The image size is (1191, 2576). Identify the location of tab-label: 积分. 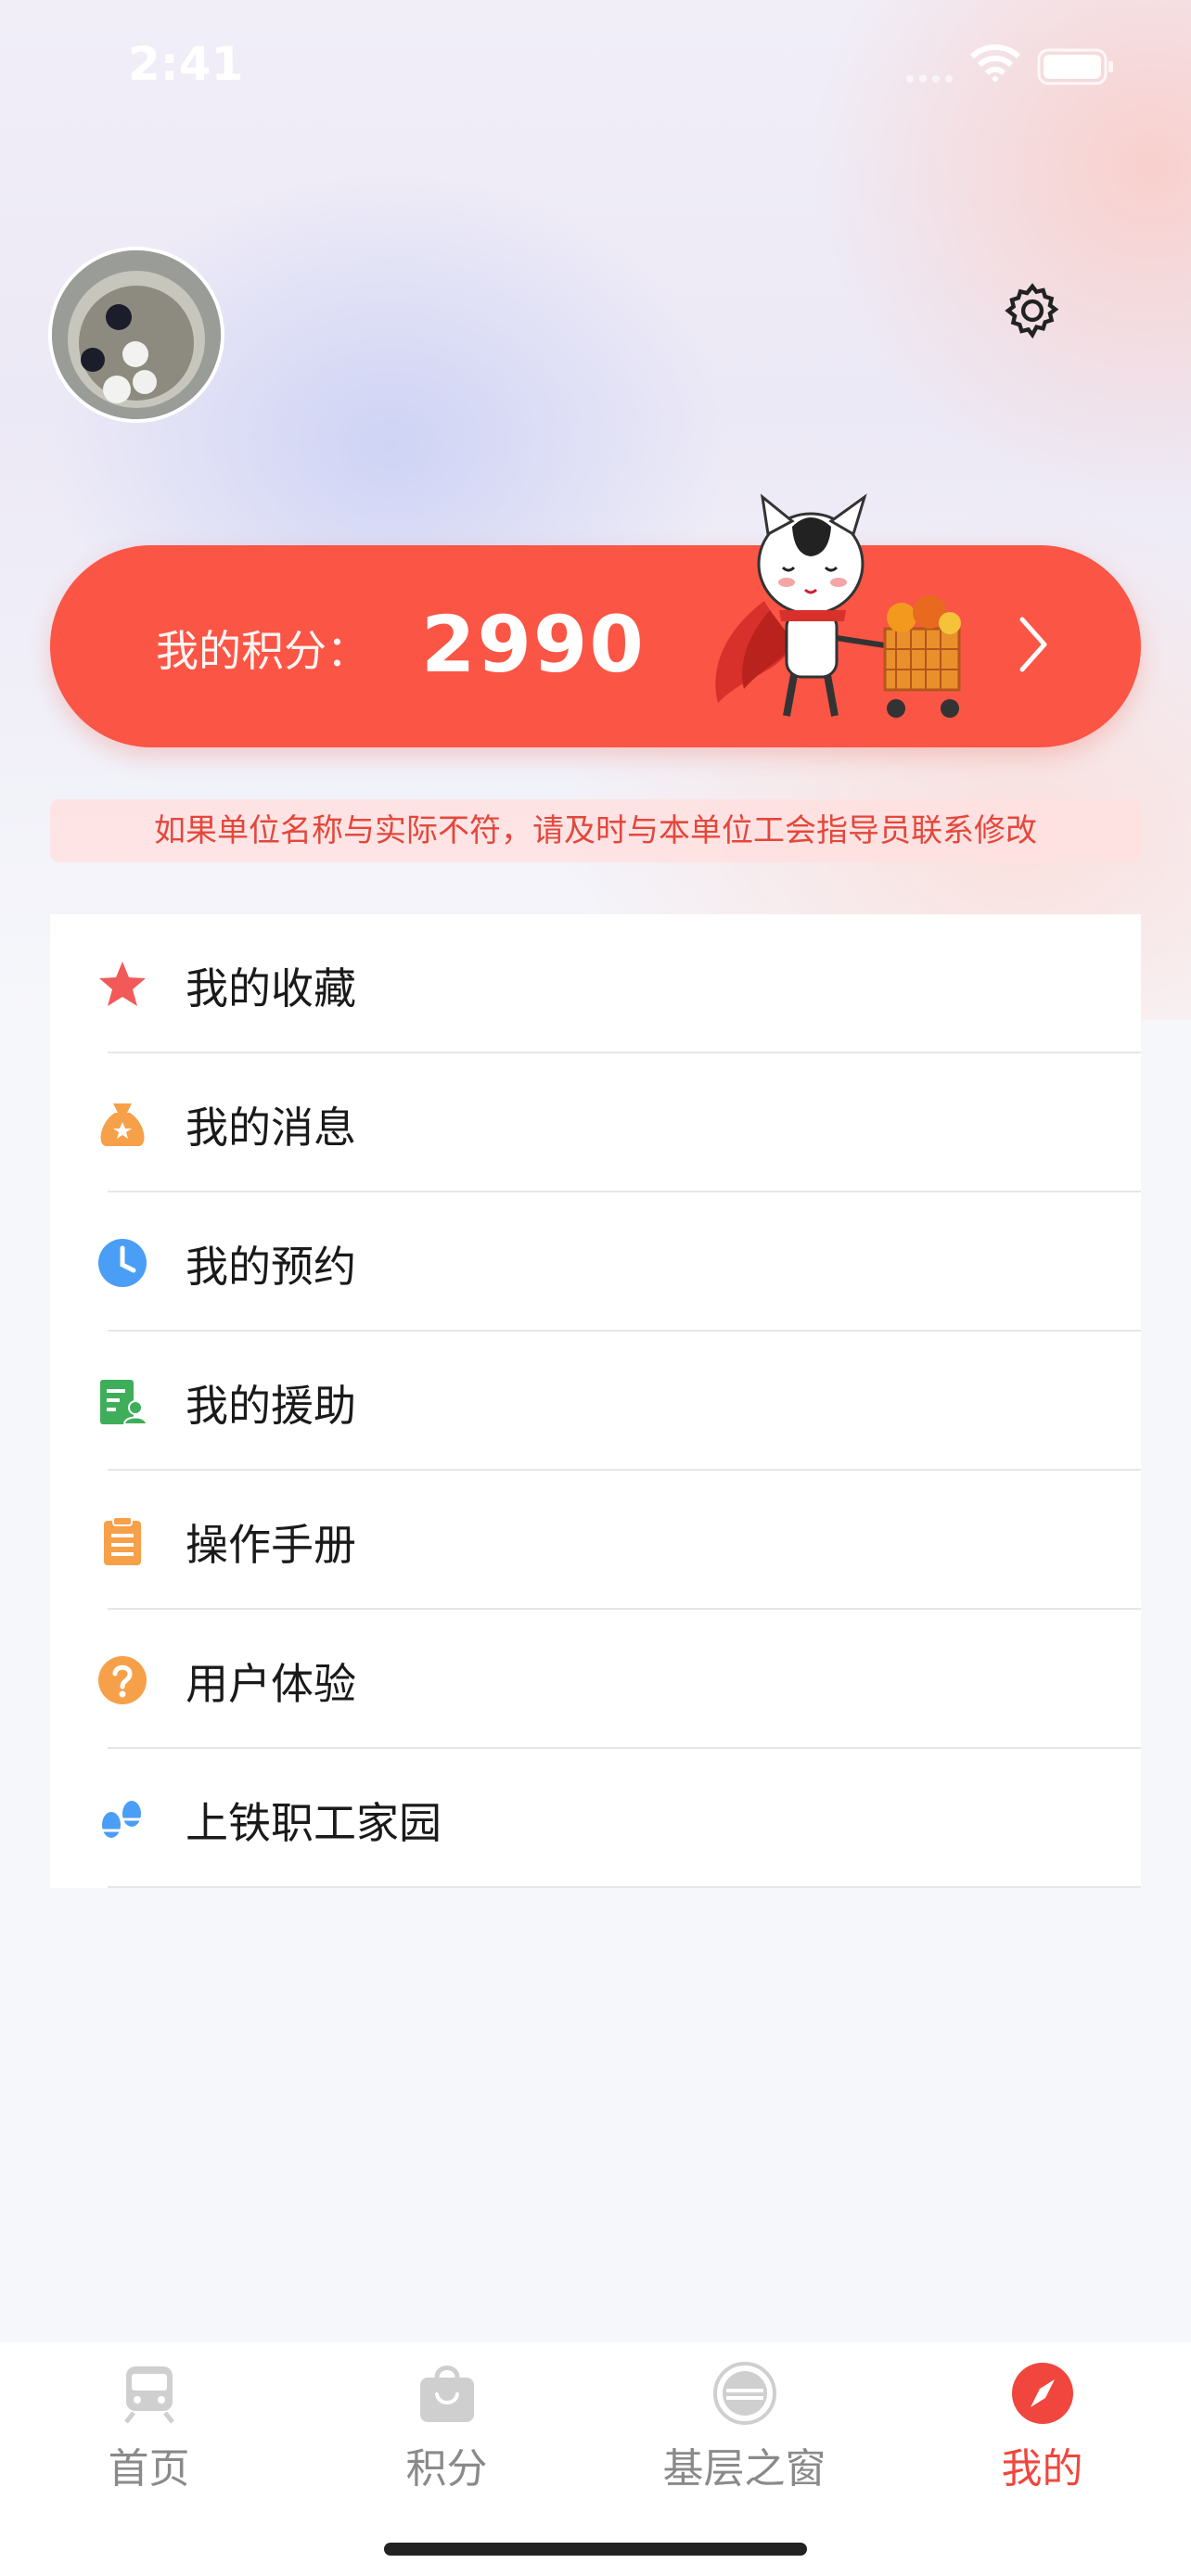
(446, 2469).